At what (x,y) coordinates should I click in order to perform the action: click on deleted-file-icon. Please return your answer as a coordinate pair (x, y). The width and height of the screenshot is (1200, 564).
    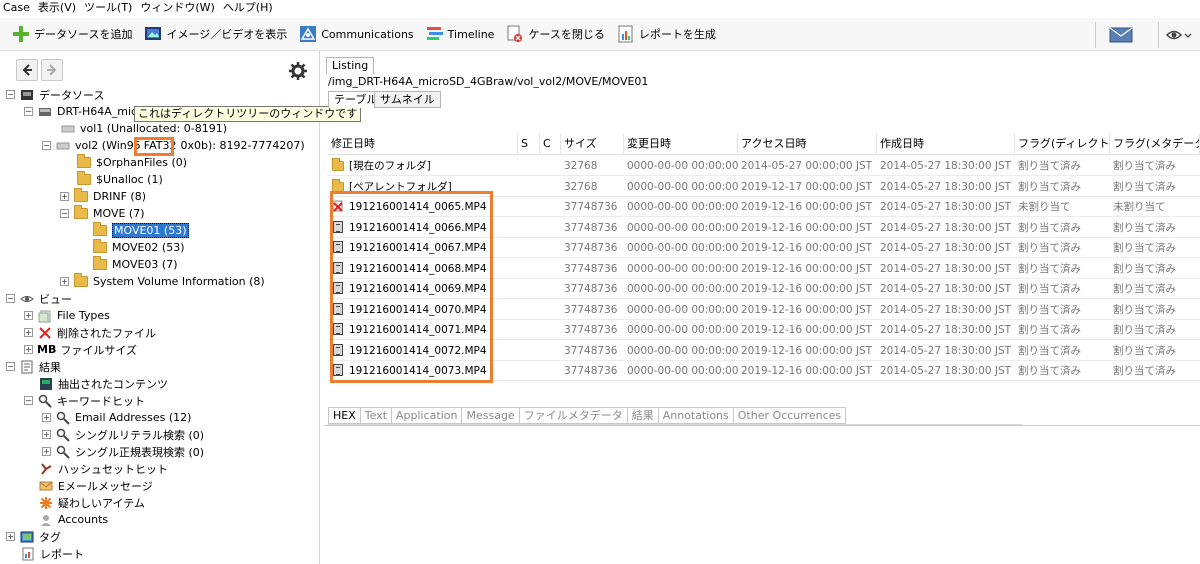
    Looking at the image, I should click on (45, 333).